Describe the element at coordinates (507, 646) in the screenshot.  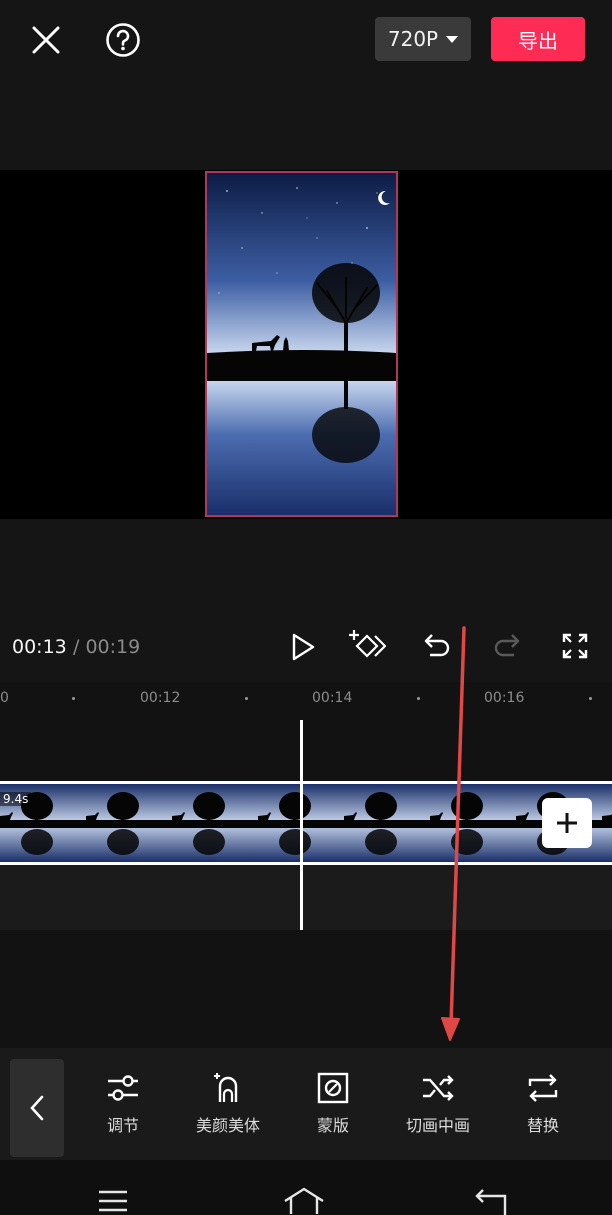
I see `redo-icon` at that location.